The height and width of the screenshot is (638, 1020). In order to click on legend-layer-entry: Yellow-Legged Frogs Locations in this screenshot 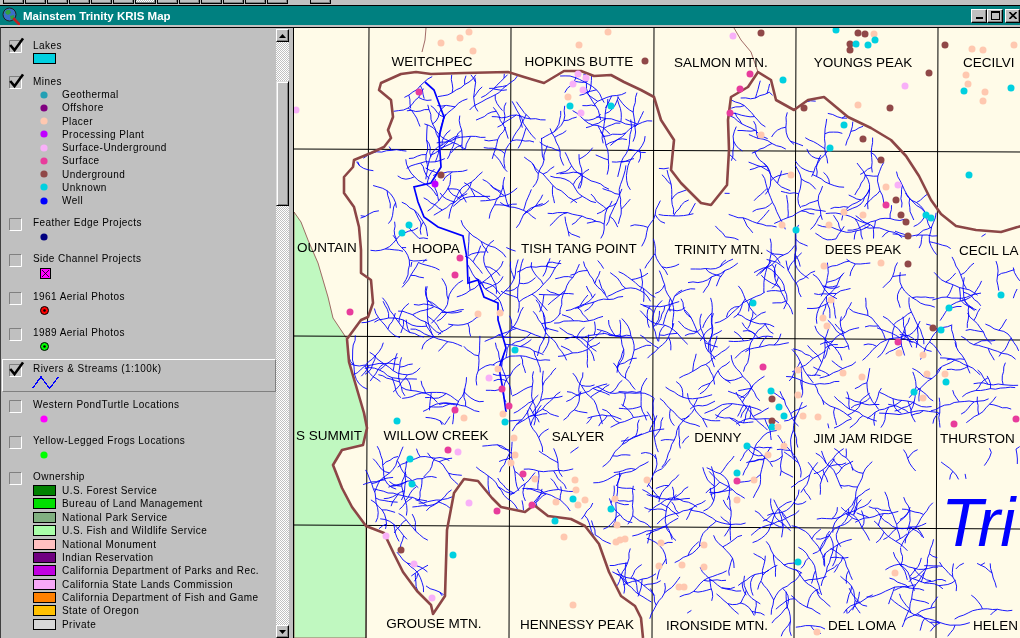, I will do `click(139, 447)`.